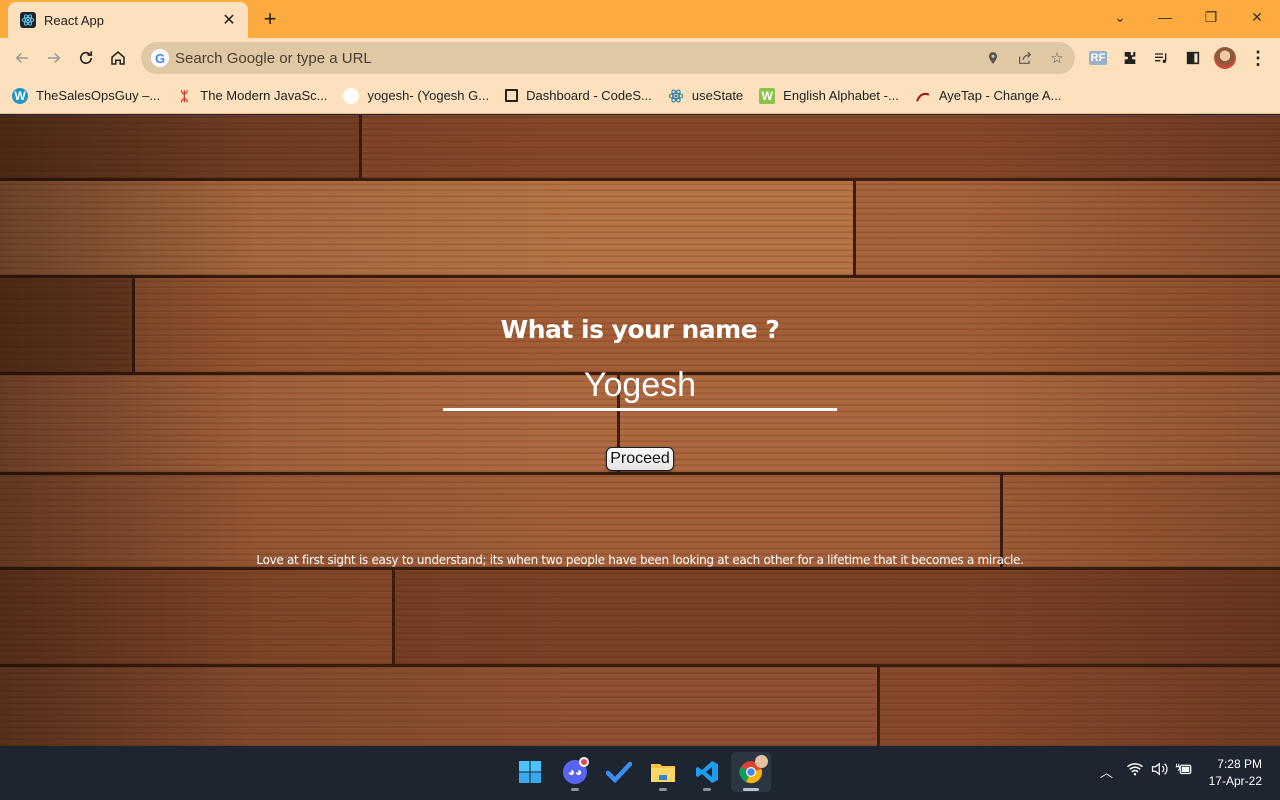 The width and height of the screenshot is (1280, 800). What do you see at coordinates (351, 95) in the screenshot?
I see `github-icon` at bounding box center [351, 95].